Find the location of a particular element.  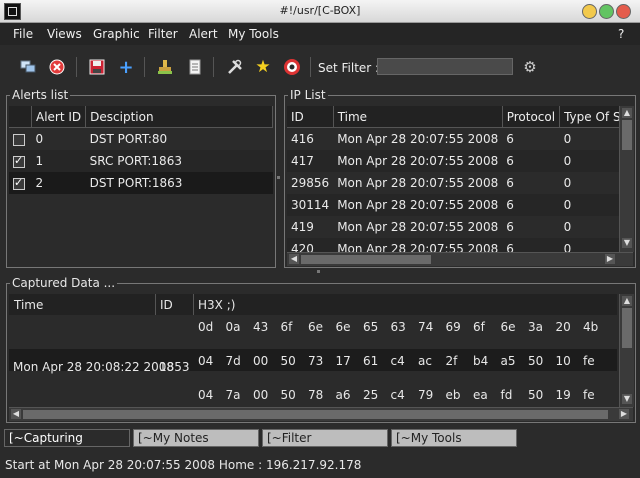

hex-byte: 61 is located at coordinates (371, 361).